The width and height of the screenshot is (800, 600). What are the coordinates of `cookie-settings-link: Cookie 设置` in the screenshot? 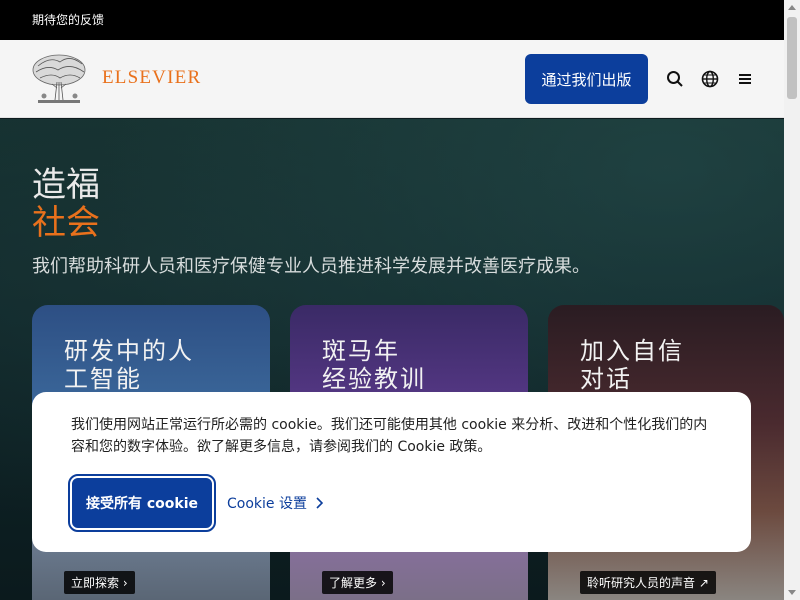 It's located at (275, 503).